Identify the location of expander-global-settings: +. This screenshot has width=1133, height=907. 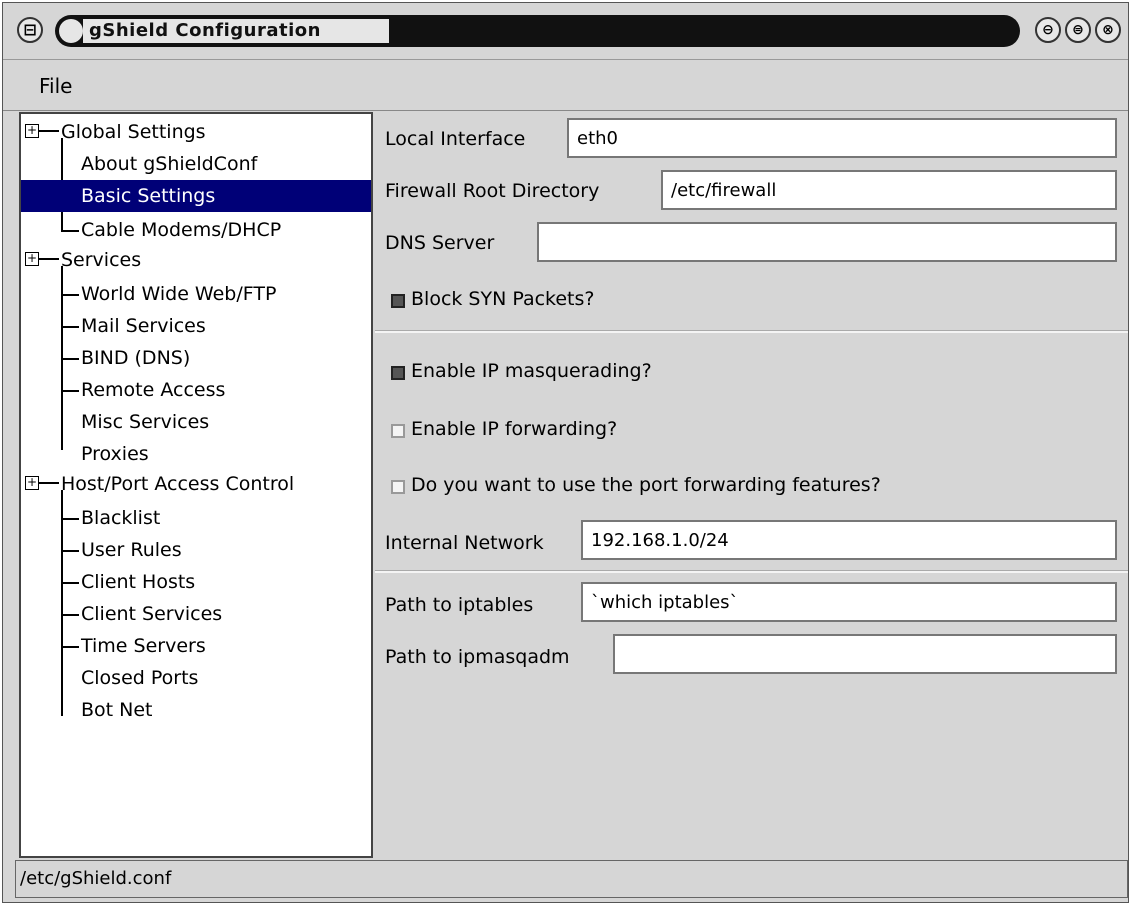
(32, 131).